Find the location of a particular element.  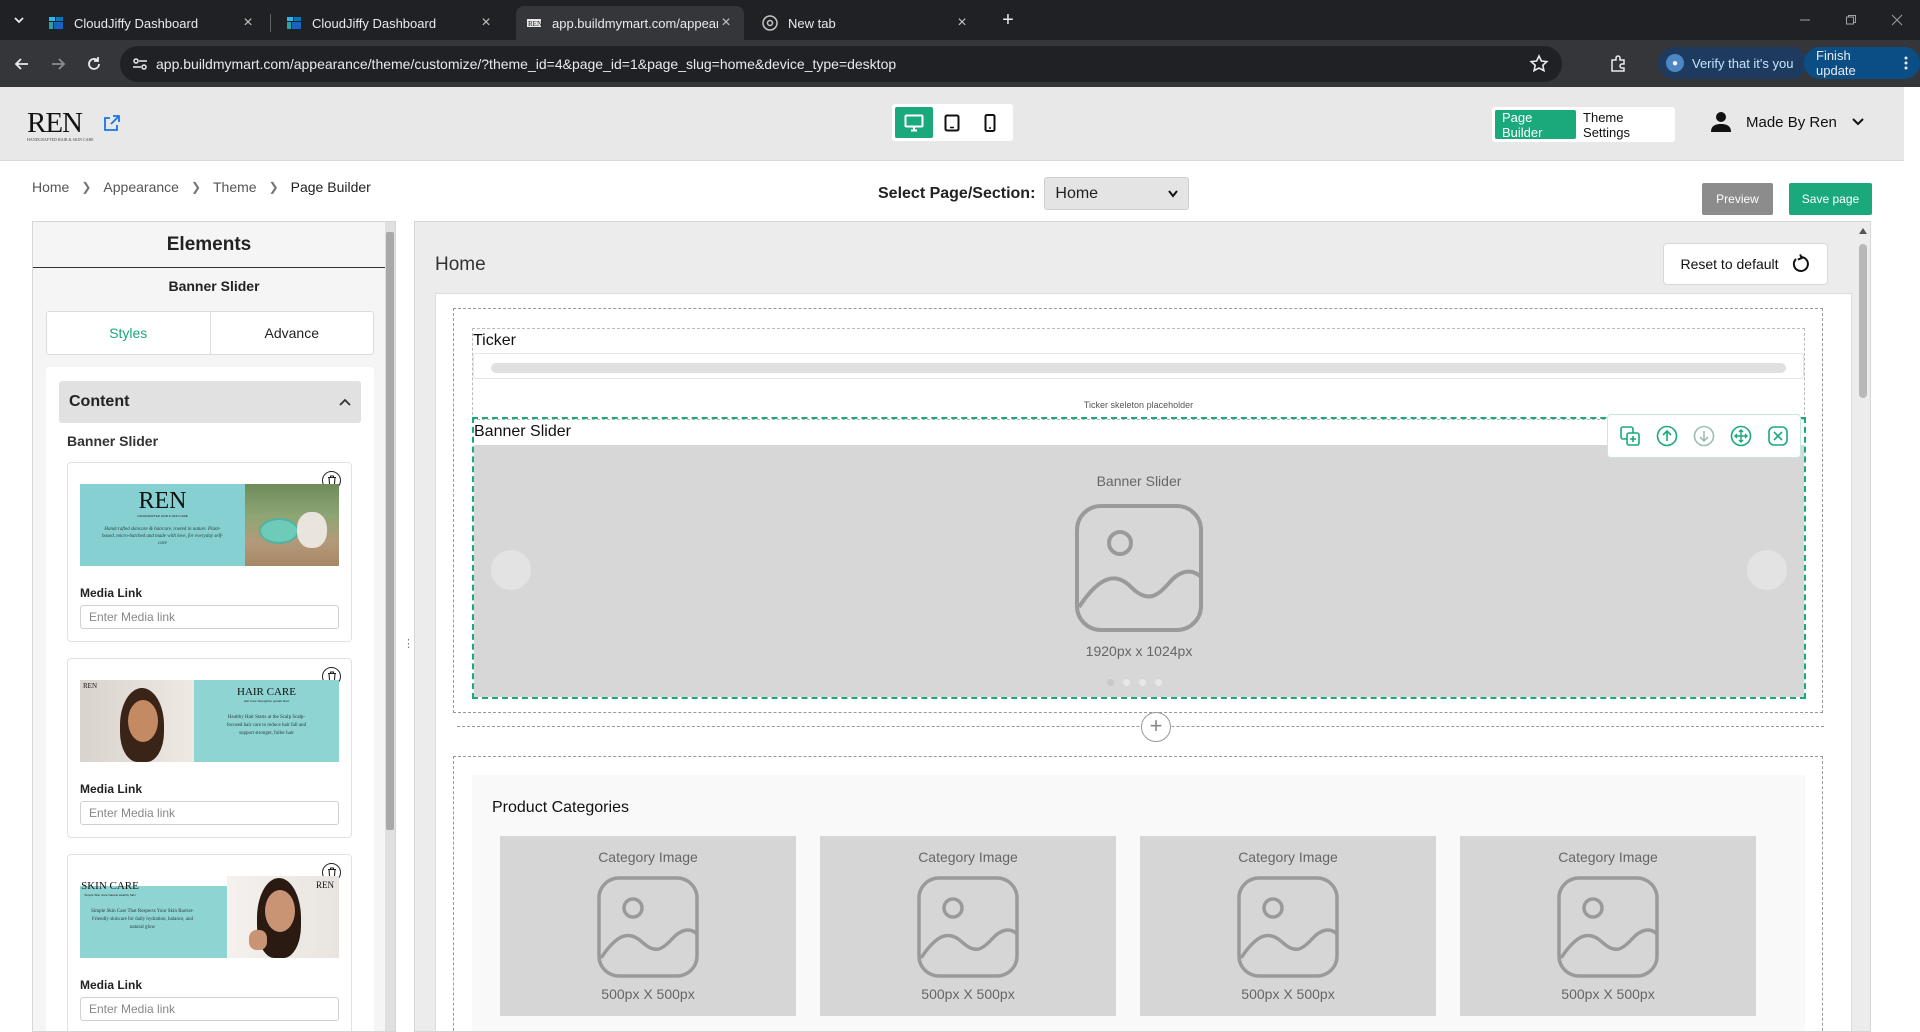

back-arrow-icon is located at coordinates (22, 64).